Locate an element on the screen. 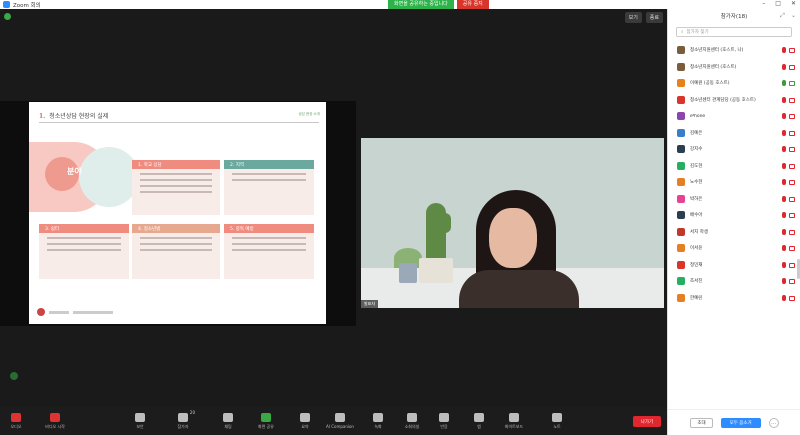  toolbar-apps-button: 앱 is located at coordinates (479, 421).